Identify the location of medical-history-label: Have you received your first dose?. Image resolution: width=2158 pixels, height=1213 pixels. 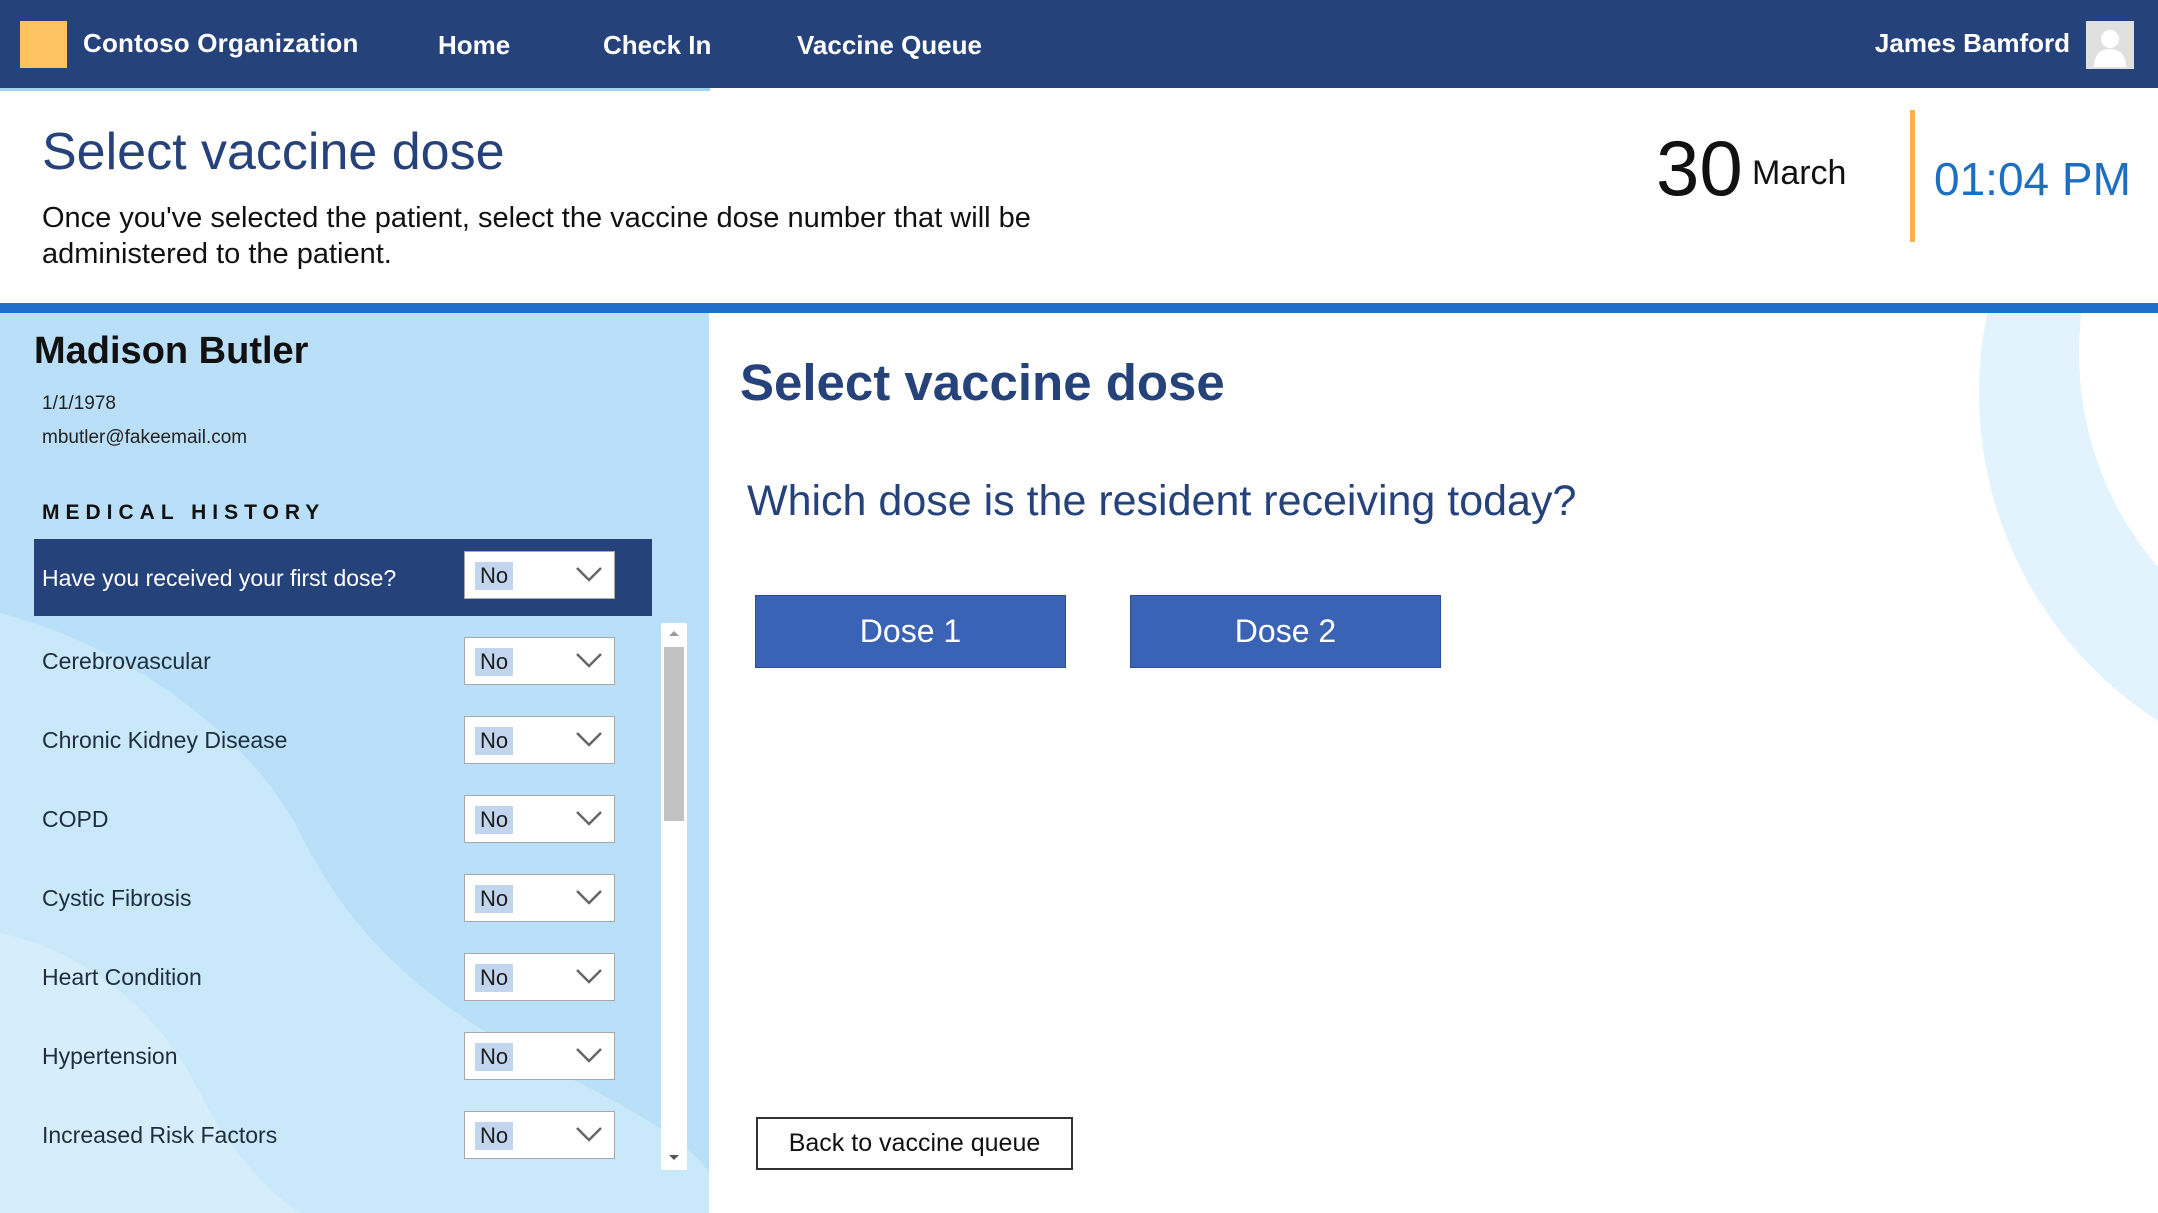
(219, 578).